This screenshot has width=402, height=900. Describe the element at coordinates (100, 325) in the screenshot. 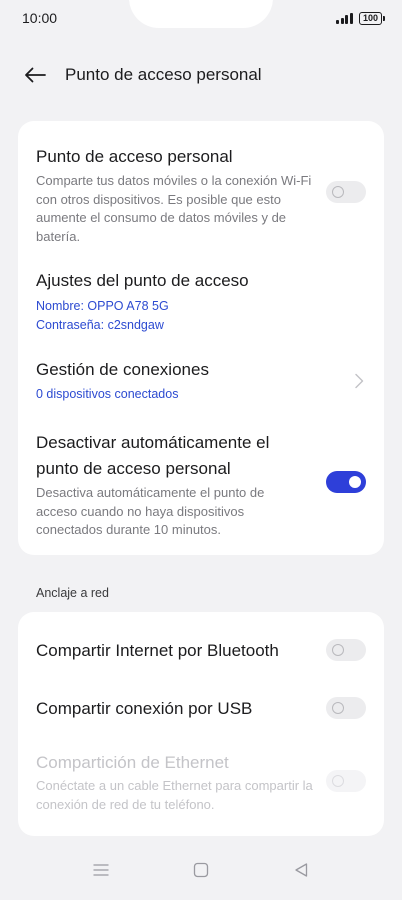

I see `hotspot-password: Contraseña: c2sndgaw` at that location.